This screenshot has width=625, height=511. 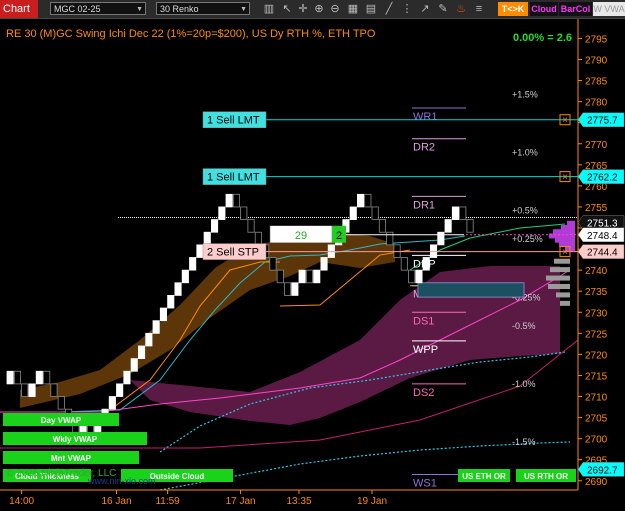 I want to click on pivot-label: WR1, so click(x=425, y=117).